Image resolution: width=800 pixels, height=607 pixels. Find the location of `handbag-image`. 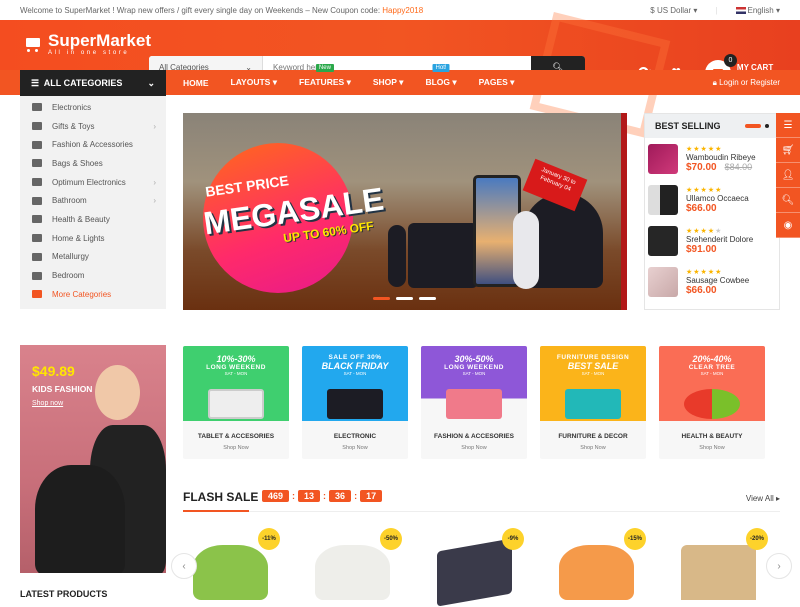

handbag-image is located at coordinates (474, 404).